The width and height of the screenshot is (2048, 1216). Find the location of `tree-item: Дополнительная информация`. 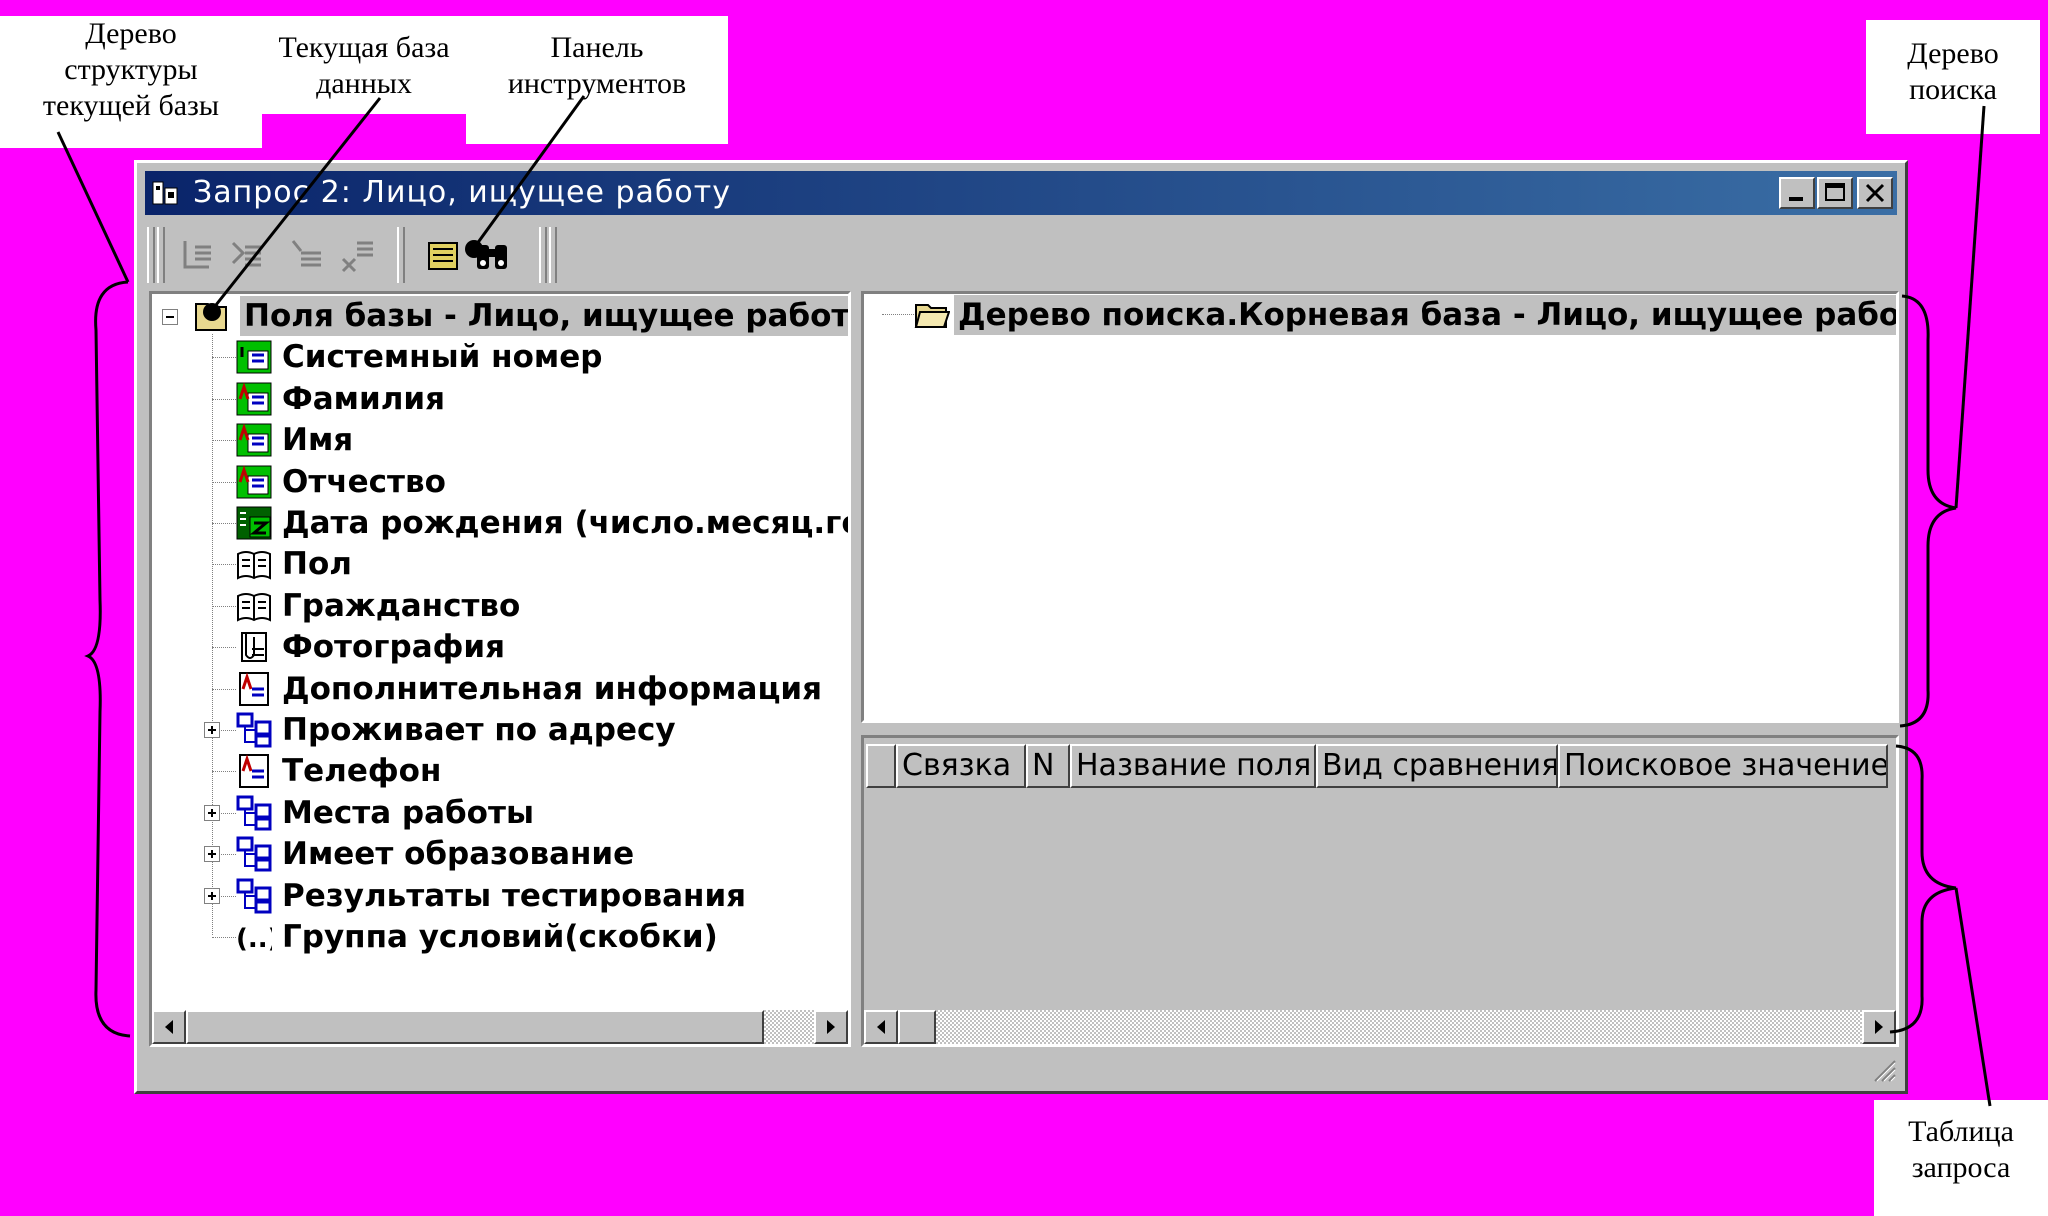

tree-item: Дополнительная информация is located at coordinates (552, 689).